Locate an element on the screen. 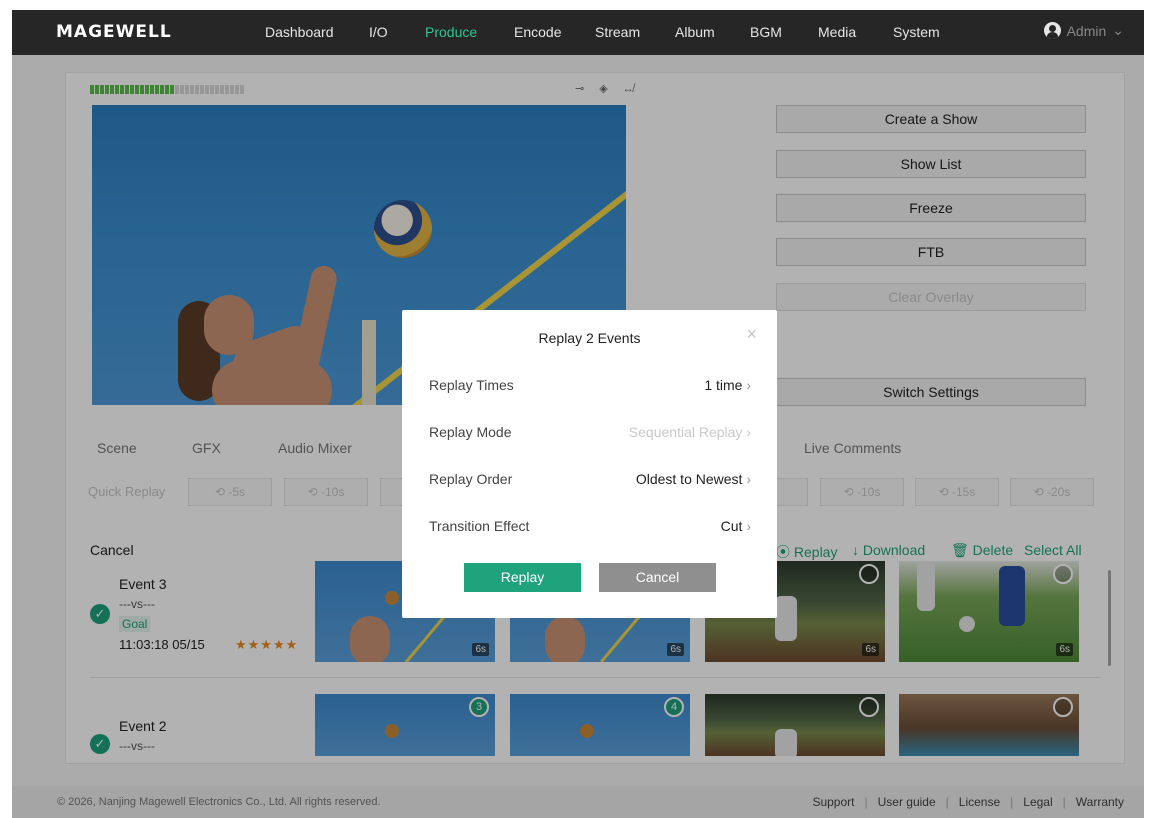 The image size is (1156, 818). transition-effect-value: Cut is located at coordinates (731, 526).